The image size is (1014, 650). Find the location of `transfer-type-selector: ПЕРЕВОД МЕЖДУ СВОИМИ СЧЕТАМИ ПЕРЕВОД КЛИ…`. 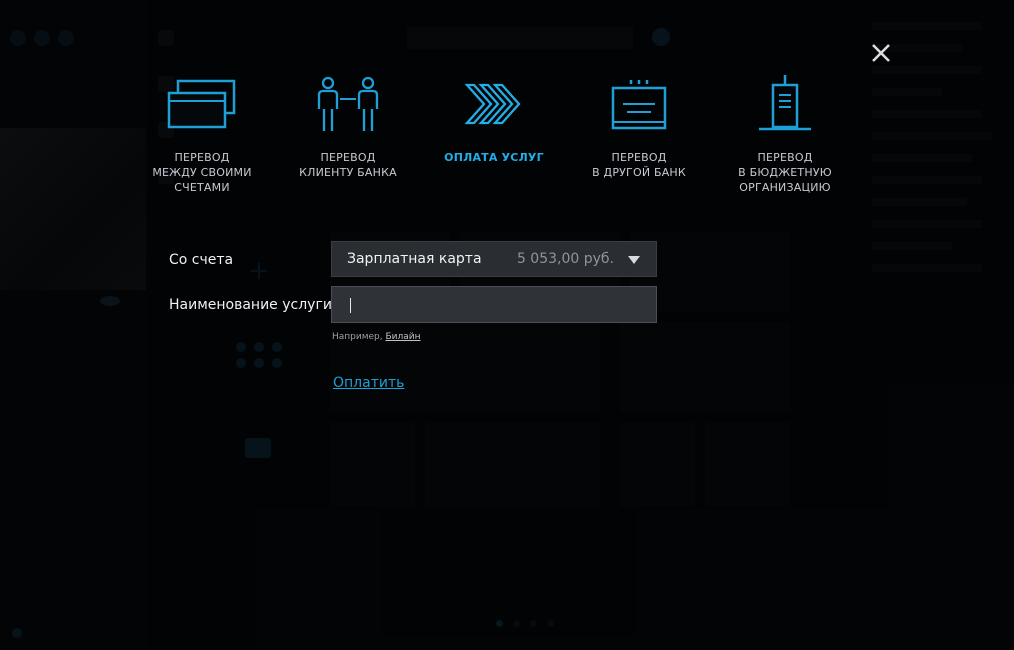

transfer-type-selector: ПЕРЕВОД МЕЖДУ СВОИМИ СЧЕТАМИ ПЕРЕВОД КЛИ… is located at coordinates (500, 135).